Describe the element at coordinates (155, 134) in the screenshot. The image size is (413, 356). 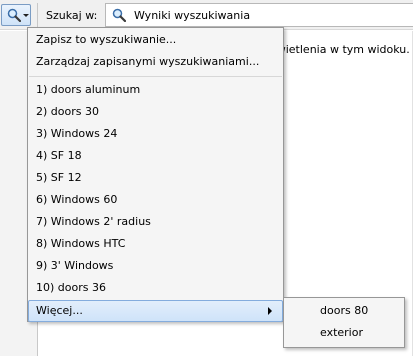
I see `menu-item-recent-search: 3) Windows 24` at that location.